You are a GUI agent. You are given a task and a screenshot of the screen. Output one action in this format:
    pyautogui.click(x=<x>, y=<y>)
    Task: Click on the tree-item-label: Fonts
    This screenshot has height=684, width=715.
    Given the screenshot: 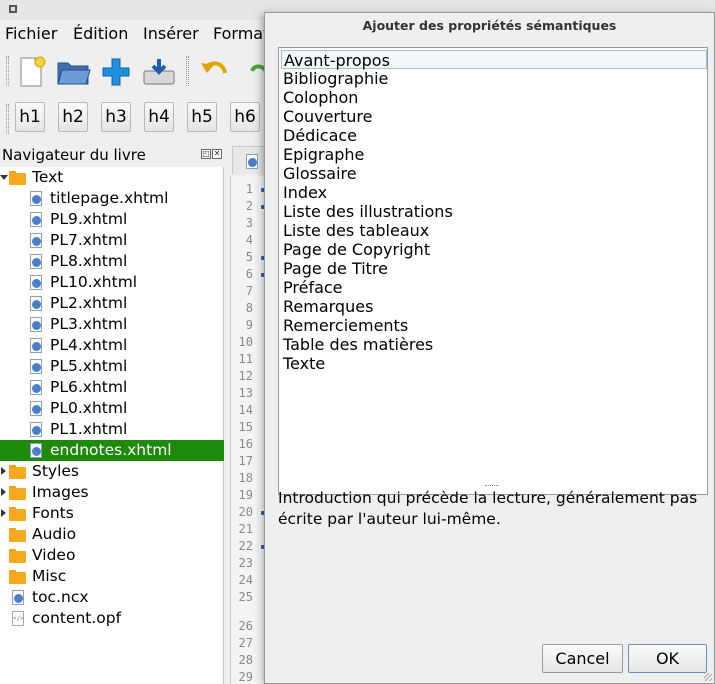 What is the action you would take?
    pyautogui.click(x=53, y=513)
    